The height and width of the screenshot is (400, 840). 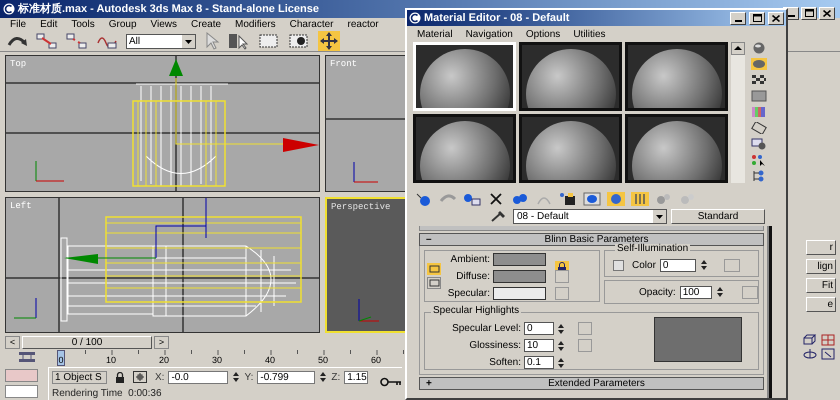 I want to click on viewport-label: Perspective, so click(x=360, y=207).